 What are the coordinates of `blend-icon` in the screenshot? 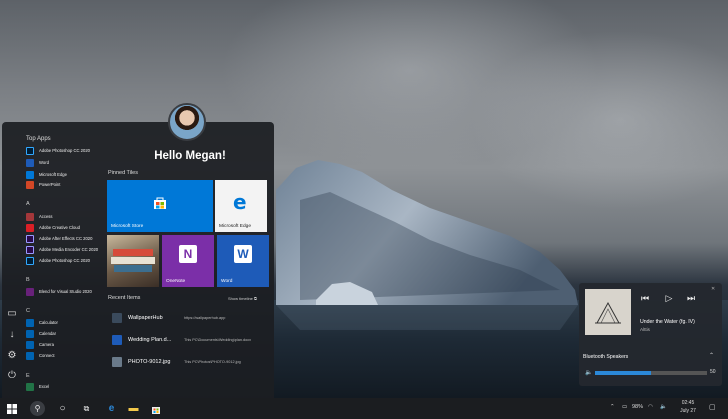 It's located at (30, 291).